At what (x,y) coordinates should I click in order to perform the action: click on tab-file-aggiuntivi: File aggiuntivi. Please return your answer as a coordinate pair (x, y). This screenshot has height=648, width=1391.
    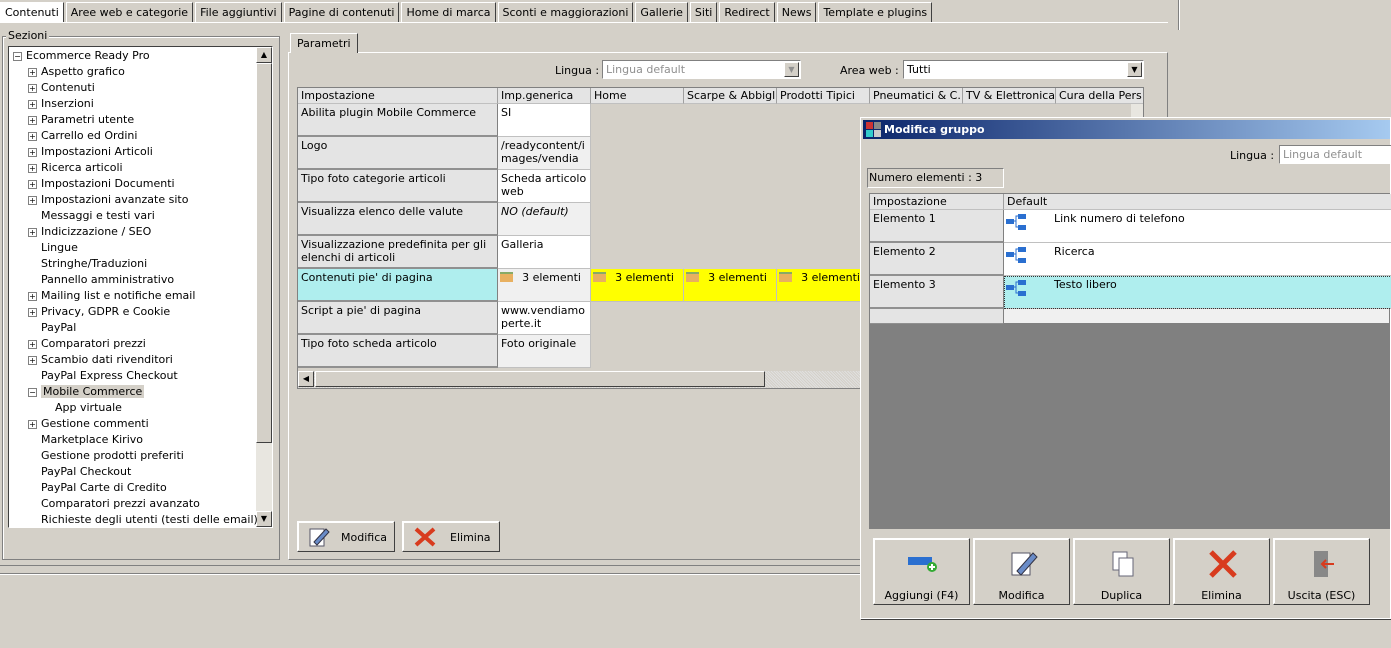
    Looking at the image, I should click on (238, 12).